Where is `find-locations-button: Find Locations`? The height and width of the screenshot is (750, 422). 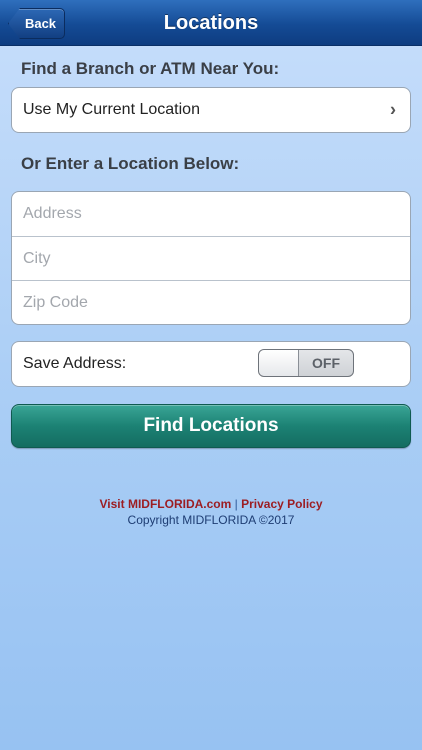 find-locations-button: Find Locations is located at coordinates (211, 426).